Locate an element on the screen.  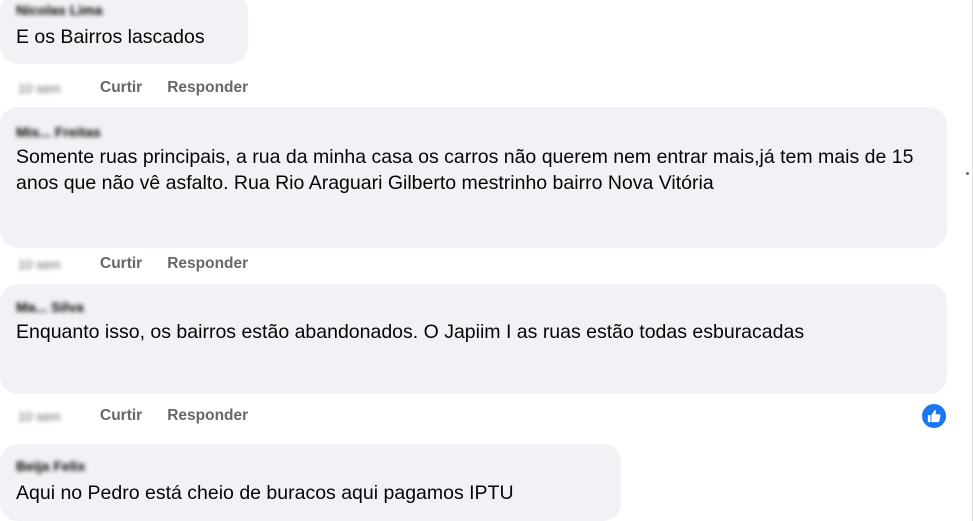
scrollbar-indicator is located at coordinates (967, 173).